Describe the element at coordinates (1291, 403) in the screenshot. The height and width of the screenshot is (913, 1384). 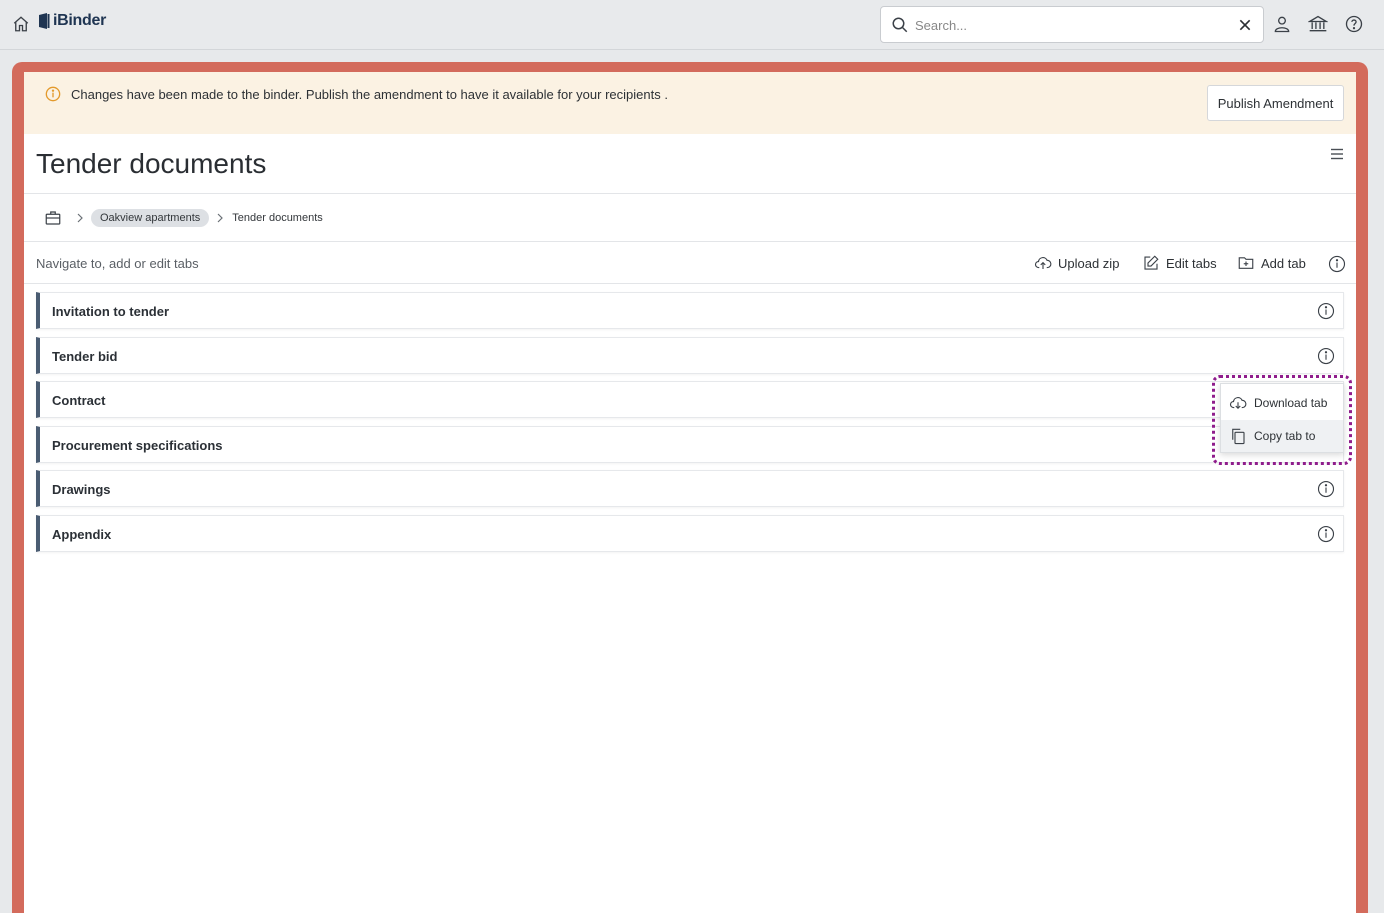
I see `download-tab-label: Download tab` at that location.